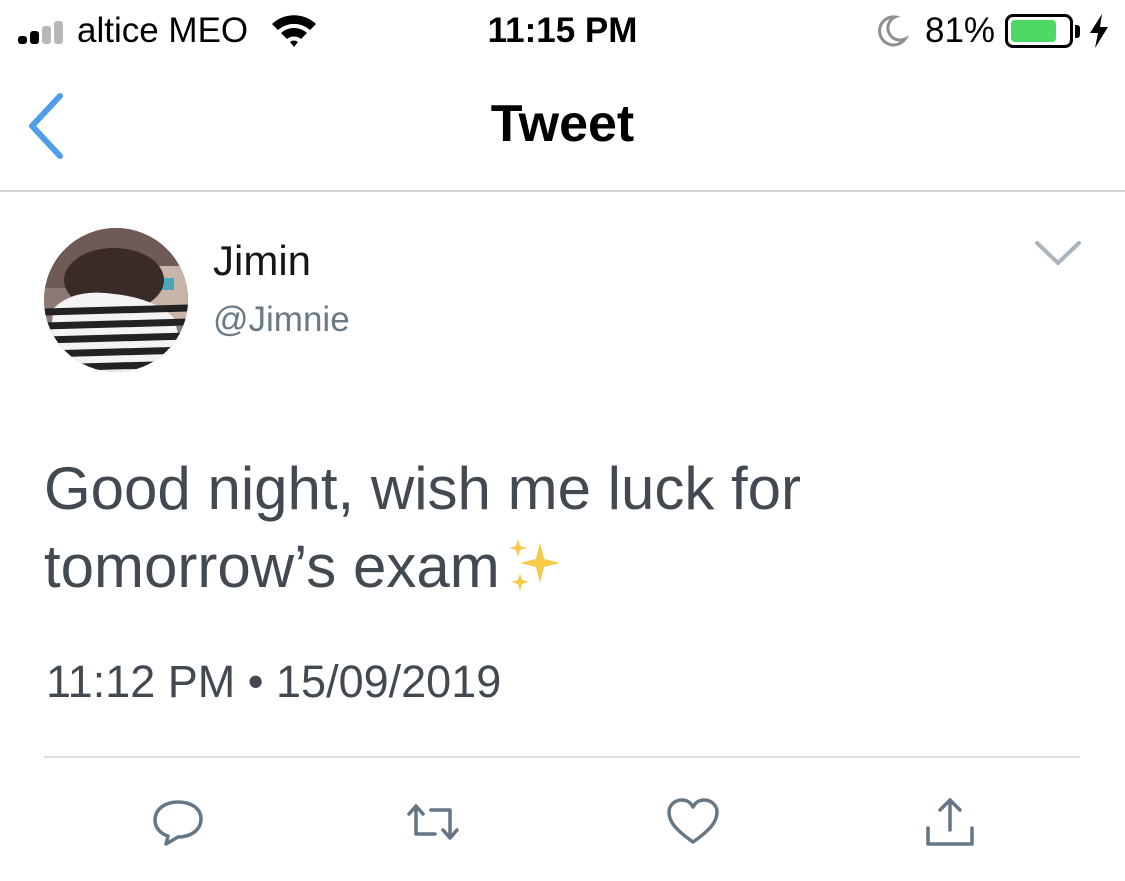 This screenshot has height=881, width=1125. What do you see at coordinates (274, 681) in the screenshot?
I see `tweet-timestamp: 11:12 PM • 15/09/2019` at bounding box center [274, 681].